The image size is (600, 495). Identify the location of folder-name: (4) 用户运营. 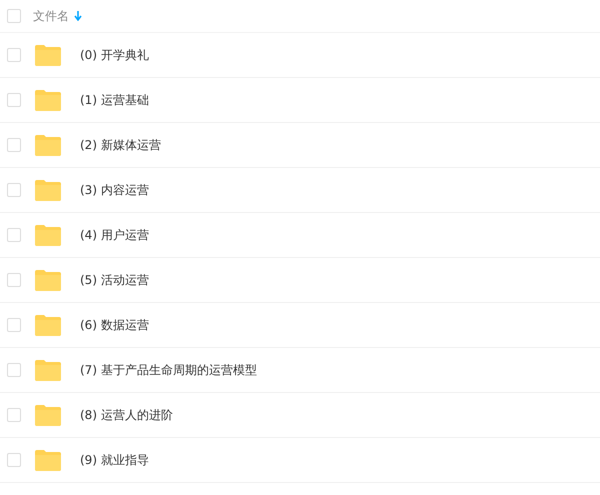
(114, 235).